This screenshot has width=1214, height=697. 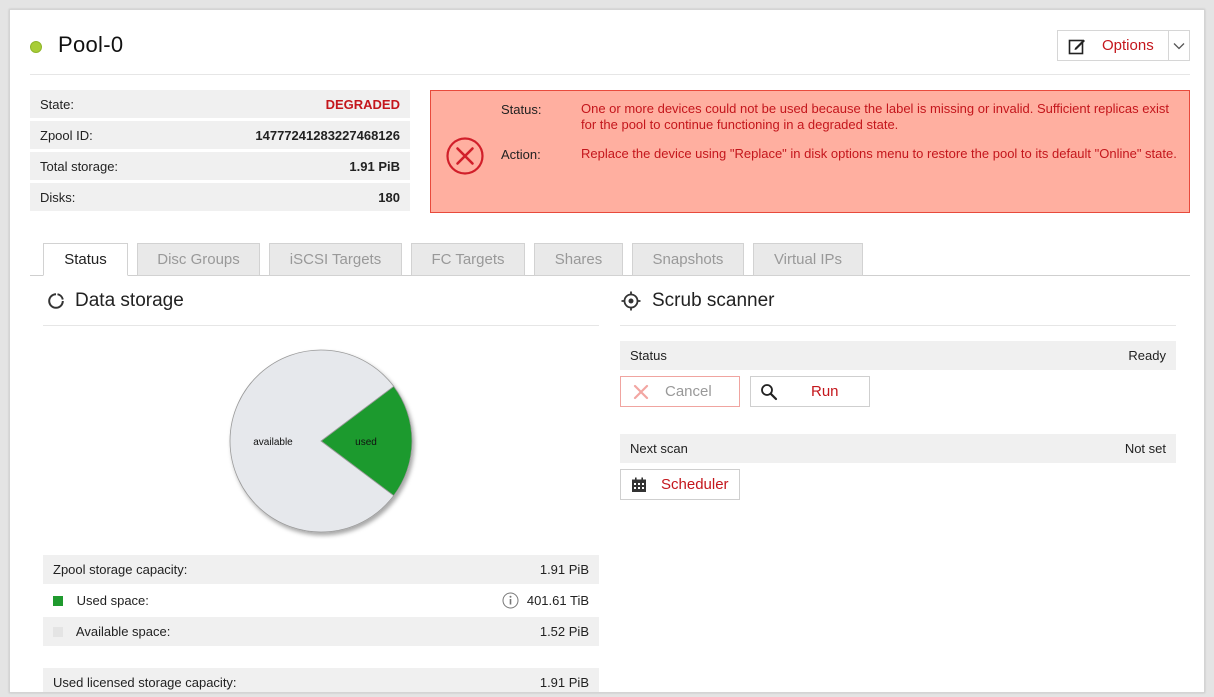 I want to click on info-row-state: State: DEGRADED, so click(x=220, y=104).